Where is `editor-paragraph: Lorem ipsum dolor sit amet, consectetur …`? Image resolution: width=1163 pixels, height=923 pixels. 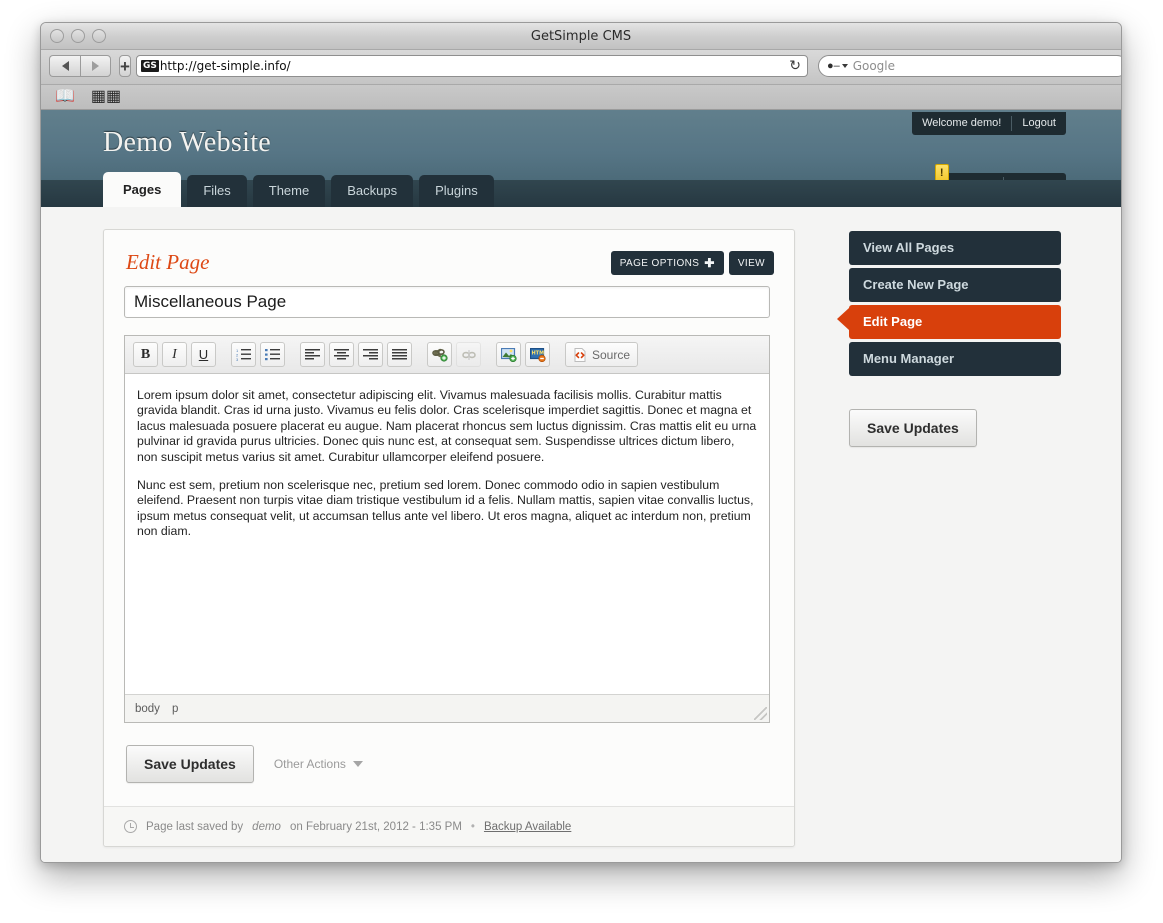
editor-paragraph: Lorem ipsum dolor sit amet, consectetur … is located at coordinates (447, 426).